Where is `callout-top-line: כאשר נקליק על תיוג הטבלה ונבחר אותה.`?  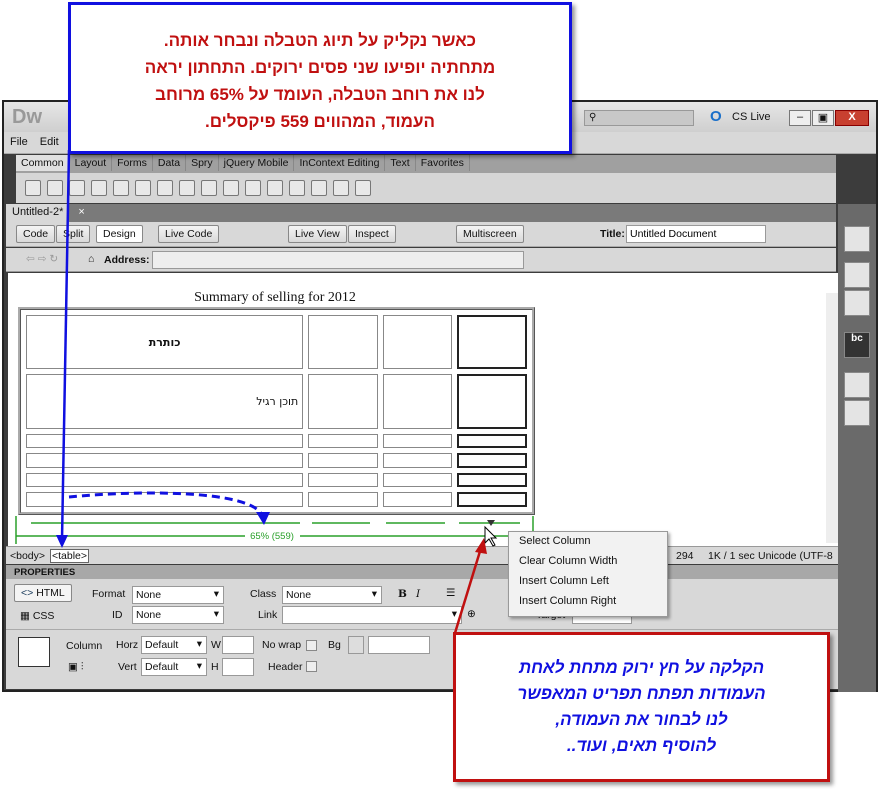
callout-top-line: כאשר נקליק על תיוג הטבלה ונבחר אותה. is located at coordinates (320, 40).